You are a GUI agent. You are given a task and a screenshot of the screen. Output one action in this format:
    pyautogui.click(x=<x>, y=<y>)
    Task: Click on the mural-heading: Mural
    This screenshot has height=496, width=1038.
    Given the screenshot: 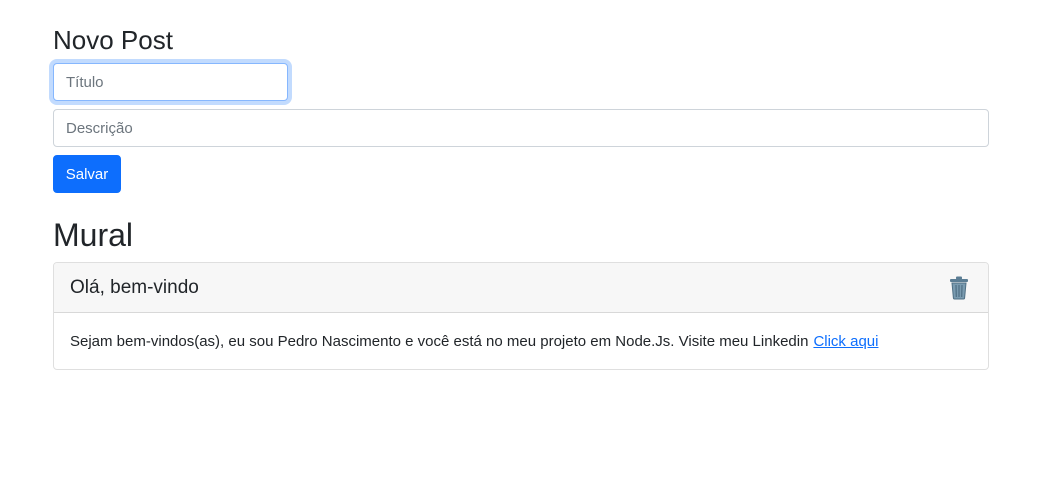 What is the action you would take?
    pyautogui.click(x=93, y=235)
    